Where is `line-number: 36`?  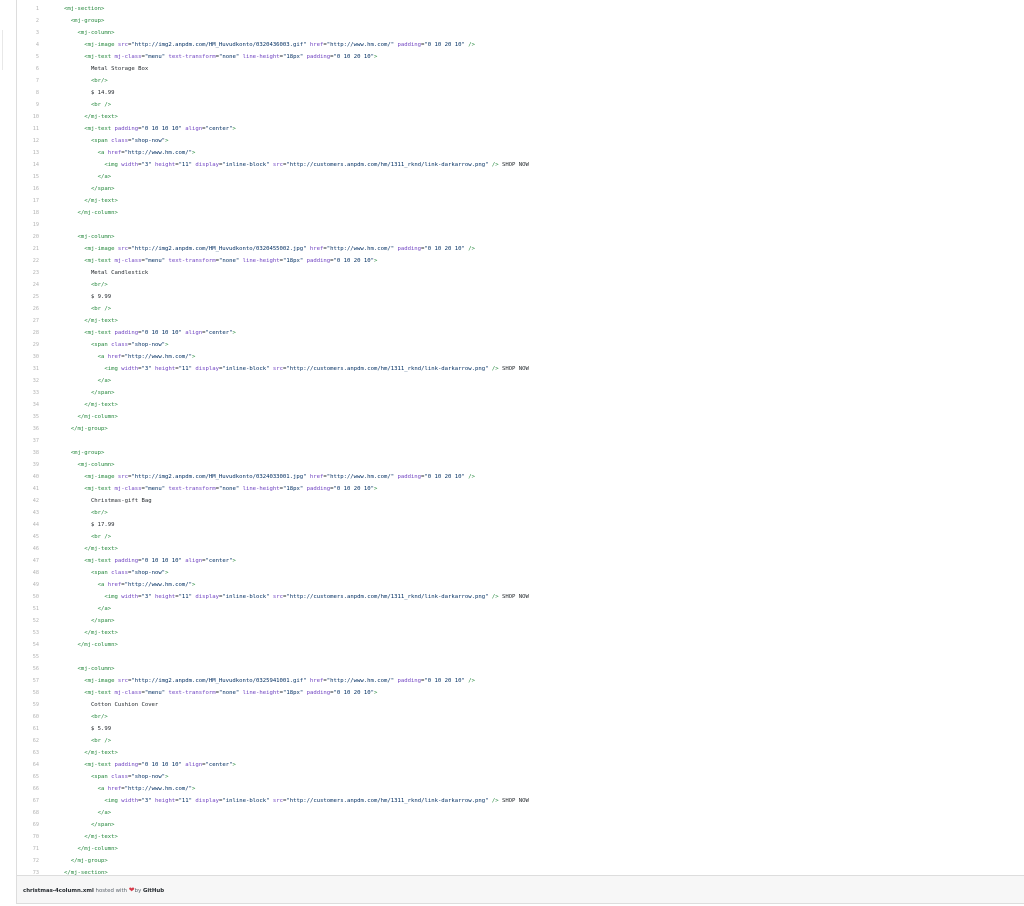 line-number: 36 is located at coordinates (28, 429).